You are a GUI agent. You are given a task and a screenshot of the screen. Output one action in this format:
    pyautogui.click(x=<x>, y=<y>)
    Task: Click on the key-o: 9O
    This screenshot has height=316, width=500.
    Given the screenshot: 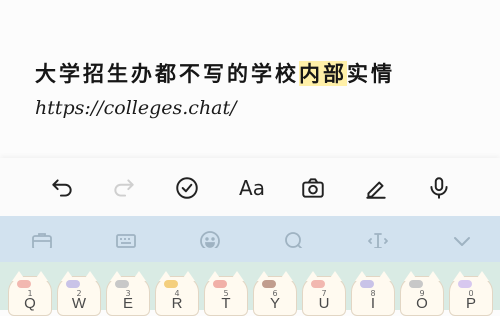 What is the action you would take?
    pyautogui.click(x=422, y=293)
    